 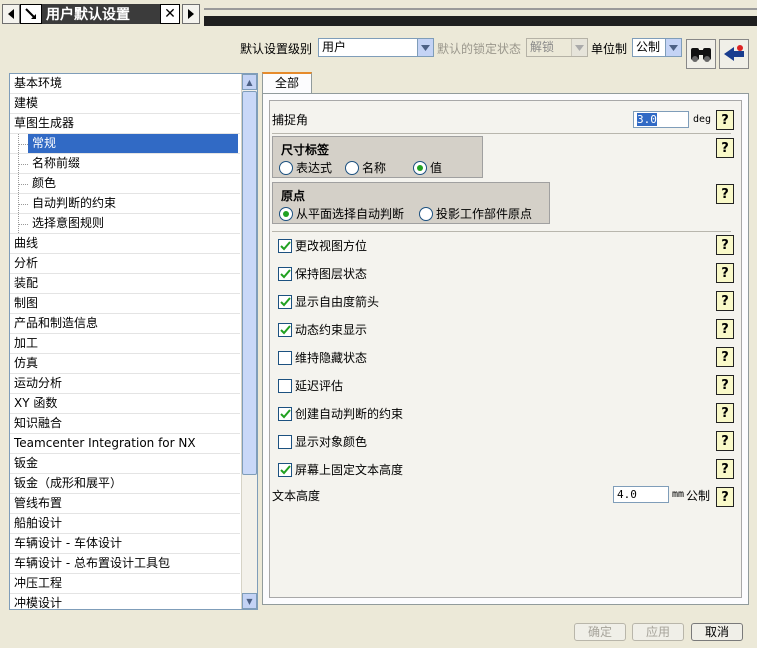 What do you see at coordinates (328, 301) in the screenshot?
I see `checkbox-show-dof-arrows: 显示自由度箭头` at bounding box center [328, 301].